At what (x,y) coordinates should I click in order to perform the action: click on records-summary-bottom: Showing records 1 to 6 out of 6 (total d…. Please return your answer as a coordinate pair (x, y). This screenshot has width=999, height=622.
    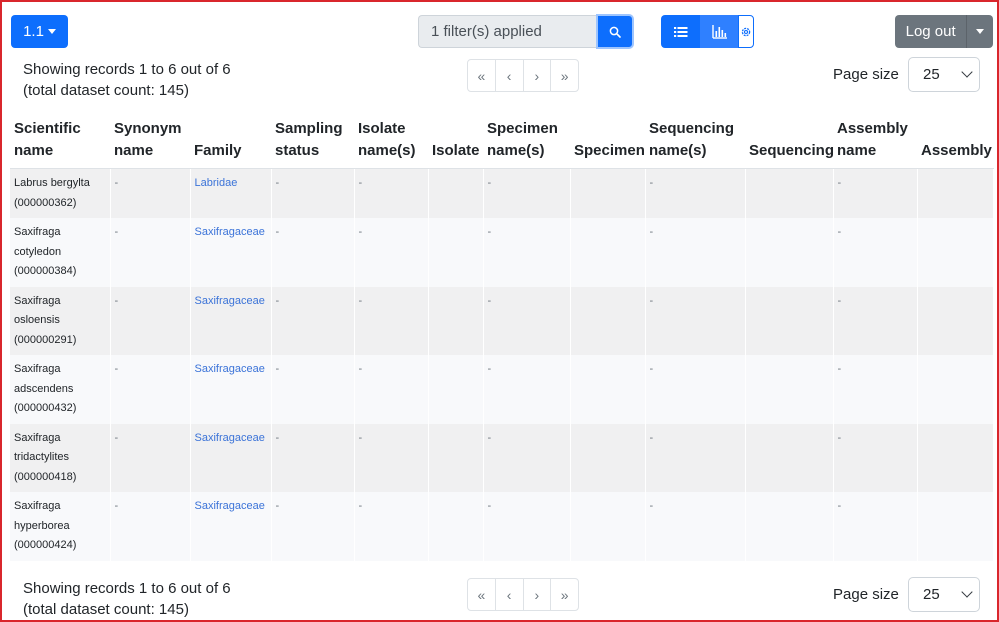
    Looking at the image, I should click on (127, 599).